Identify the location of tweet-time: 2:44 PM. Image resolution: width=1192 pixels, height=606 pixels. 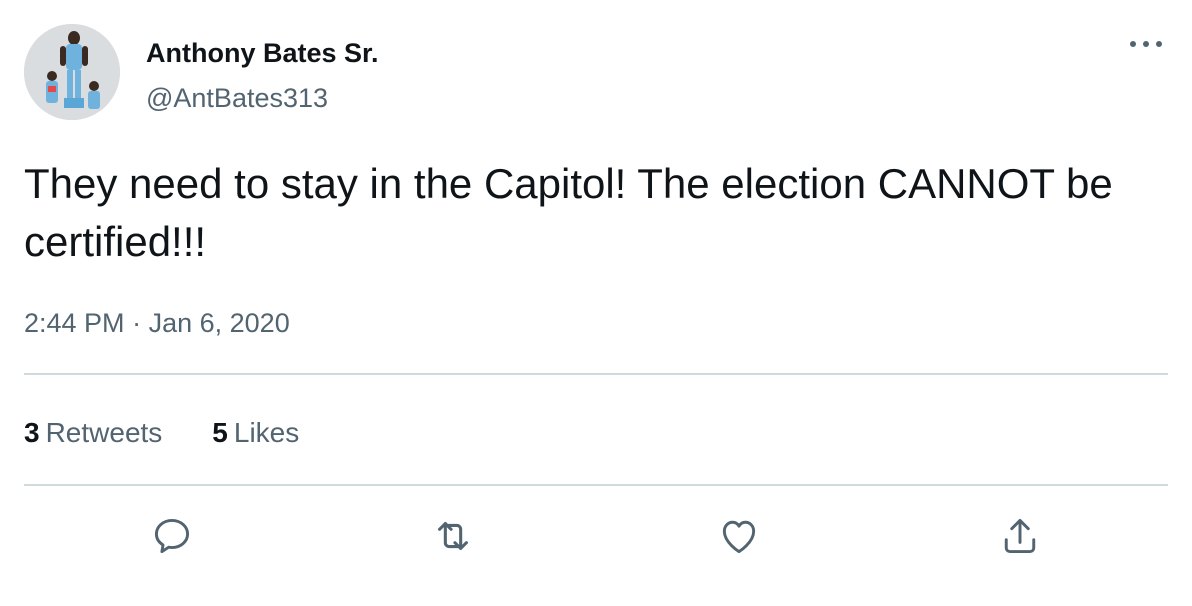
(74, 323).